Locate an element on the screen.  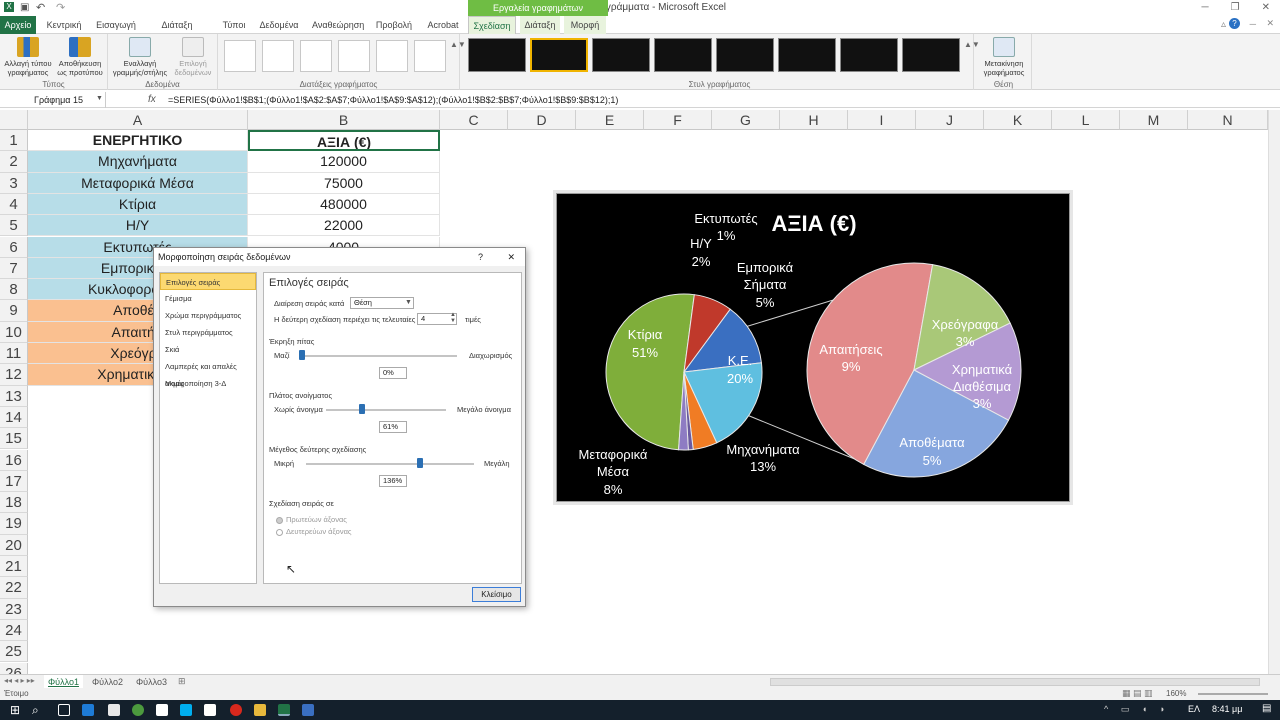
nav-3d-format: Μορφοποίηση 3-Δ is located at coordinates (208, 383).